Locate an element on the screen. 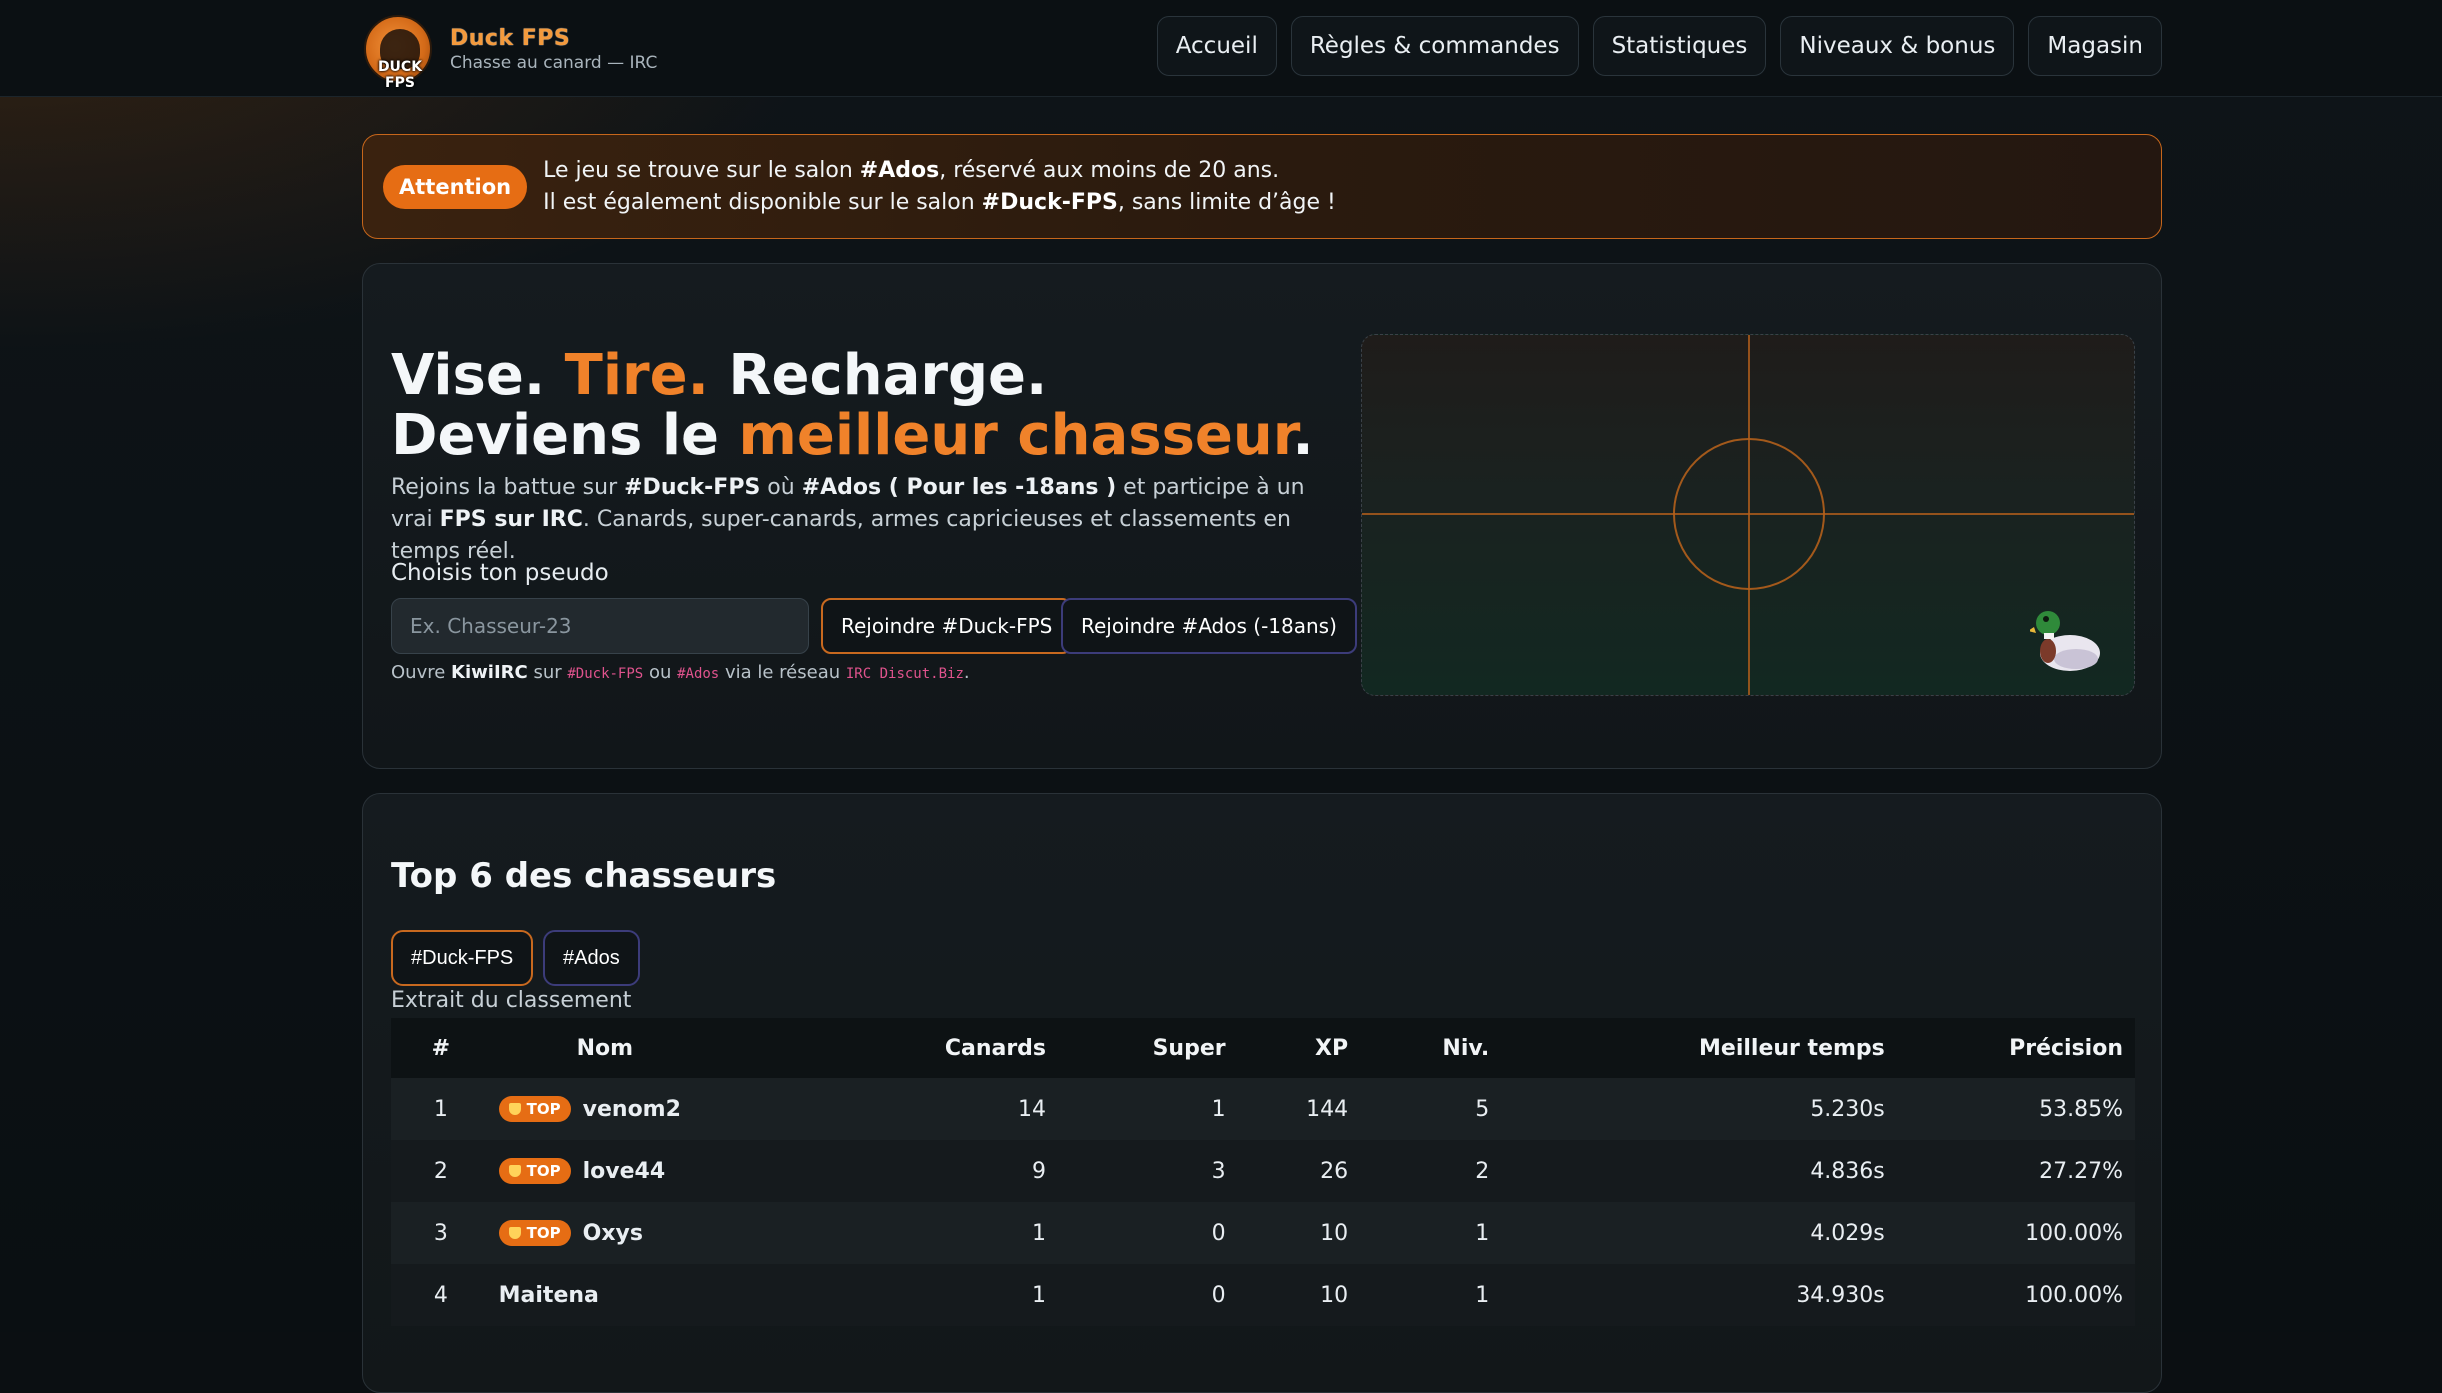 The height and width of the screenshot is (1393, 2442). duck-logo-icon: DUCK FPS is located at coordinates (398, 53).